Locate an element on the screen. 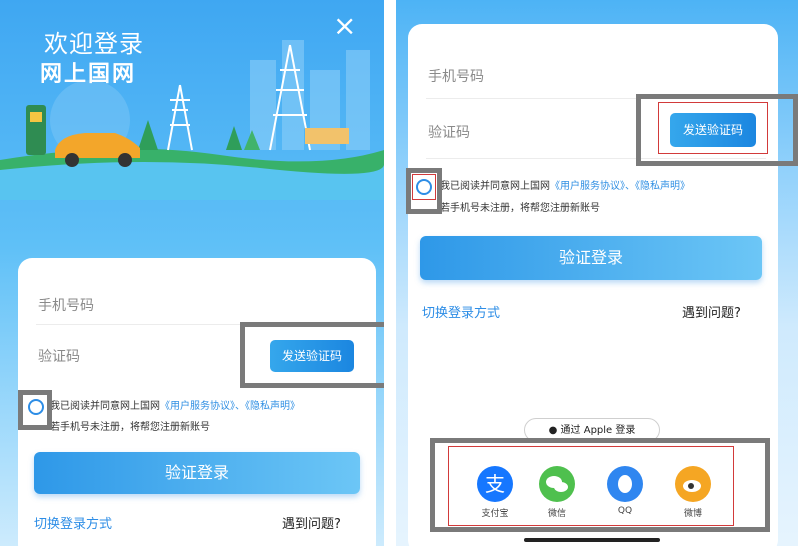 This screenshot has height=546, width=798. highlight-box-radio-inner is located at coordinates (424, 187).